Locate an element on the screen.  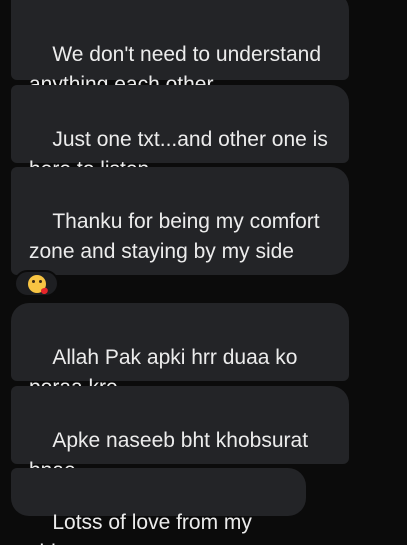
message-bubble: Lotss of love from my side is located at coordinates (158, 506).